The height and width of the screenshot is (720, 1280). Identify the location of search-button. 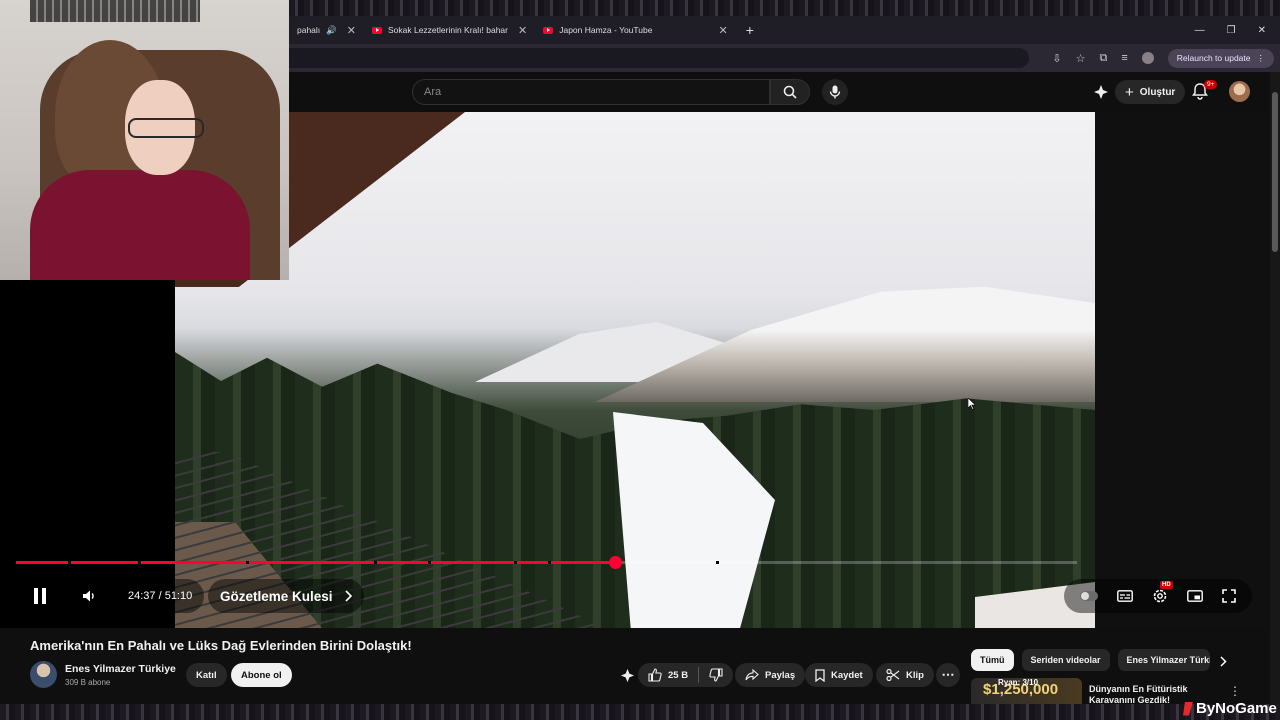
(790, 92).